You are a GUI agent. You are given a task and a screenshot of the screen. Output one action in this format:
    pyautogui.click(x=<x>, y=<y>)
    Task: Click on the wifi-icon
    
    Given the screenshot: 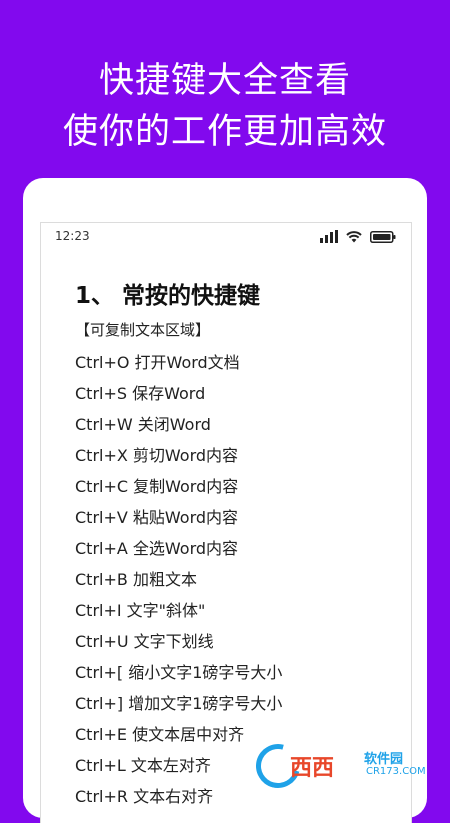 What is the action you would take?
    pyautogui.click(x=354, y=236)
    